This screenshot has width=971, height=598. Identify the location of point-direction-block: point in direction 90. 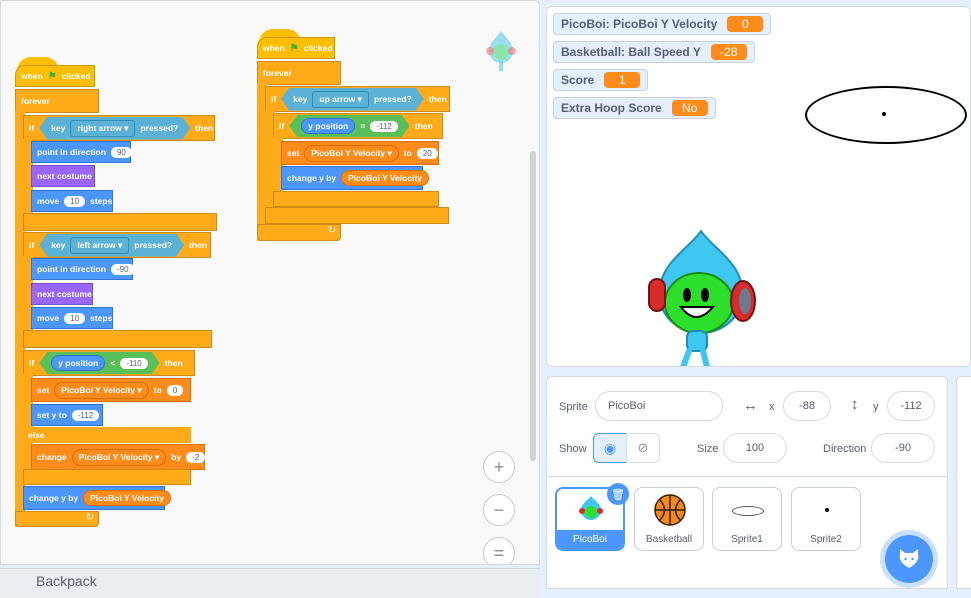
(81, 152).